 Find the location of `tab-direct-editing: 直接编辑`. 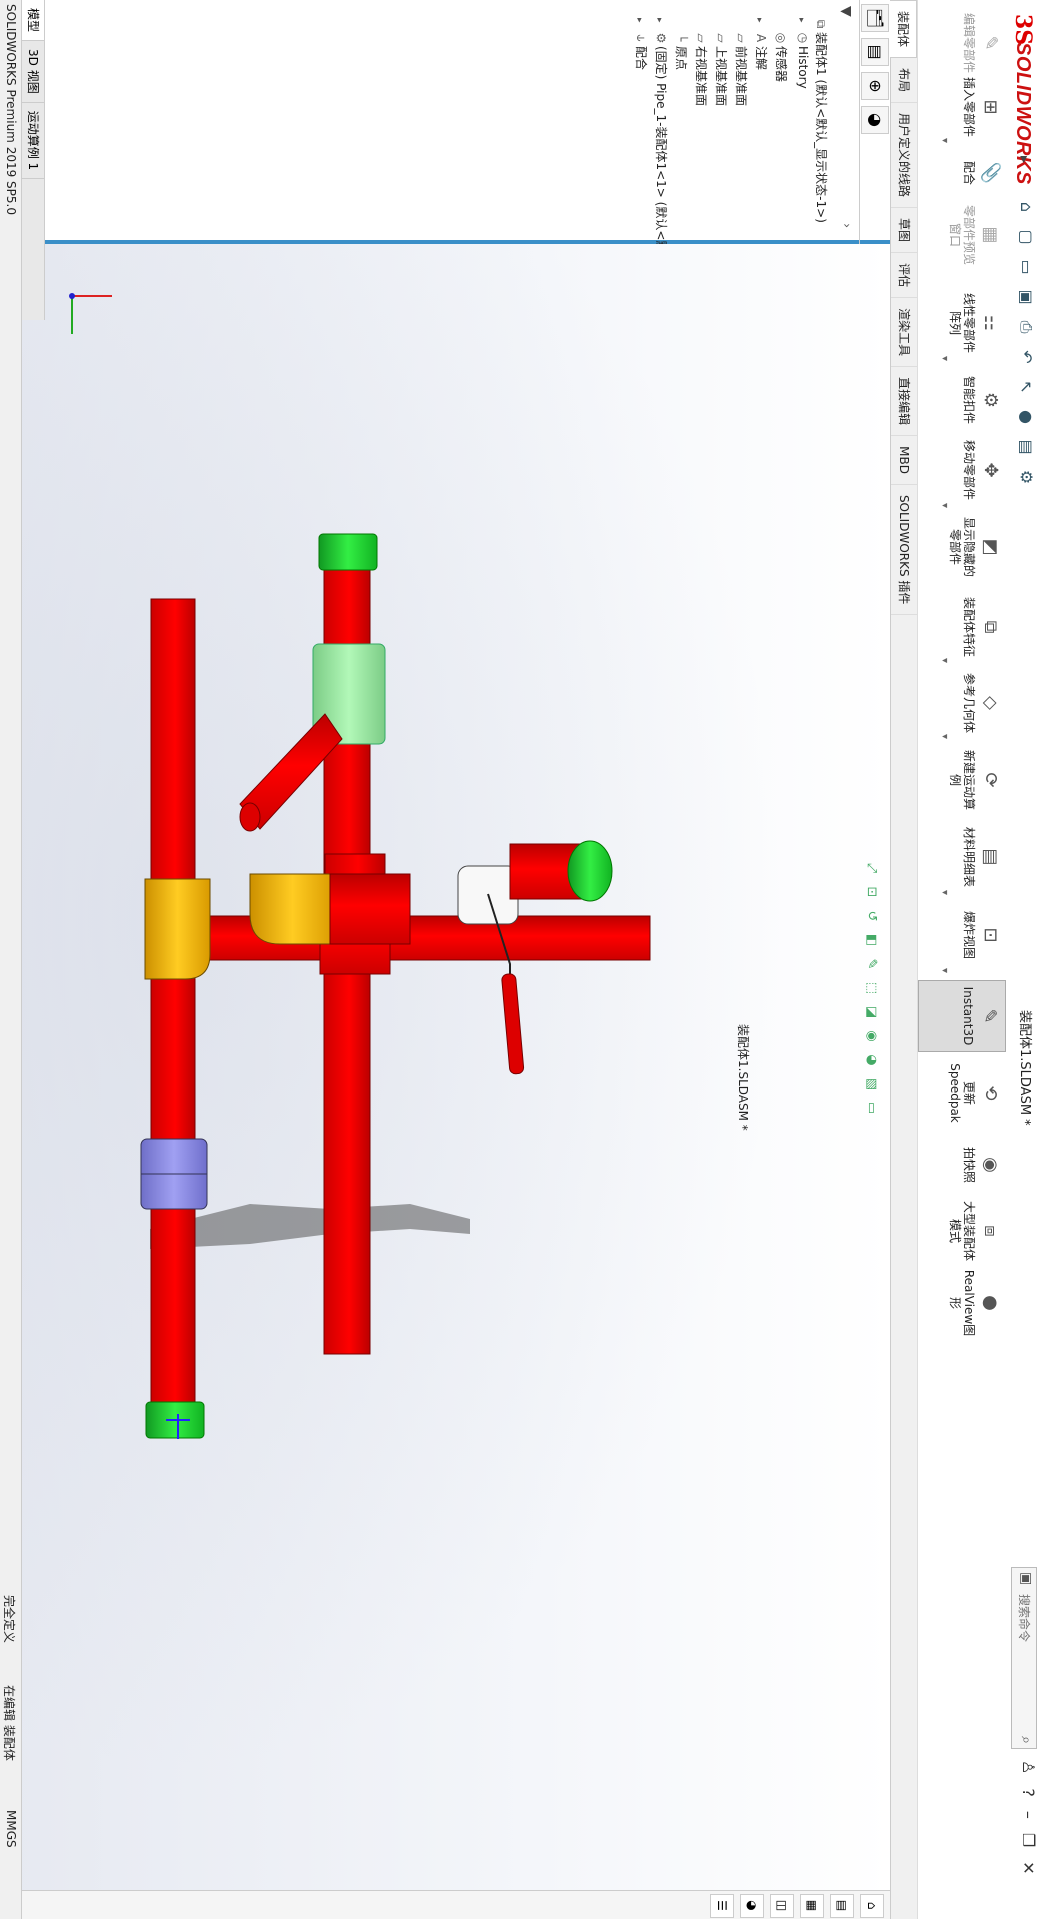

tab-direct-editing: 直接编辑 is located at coordinates (904, 402).